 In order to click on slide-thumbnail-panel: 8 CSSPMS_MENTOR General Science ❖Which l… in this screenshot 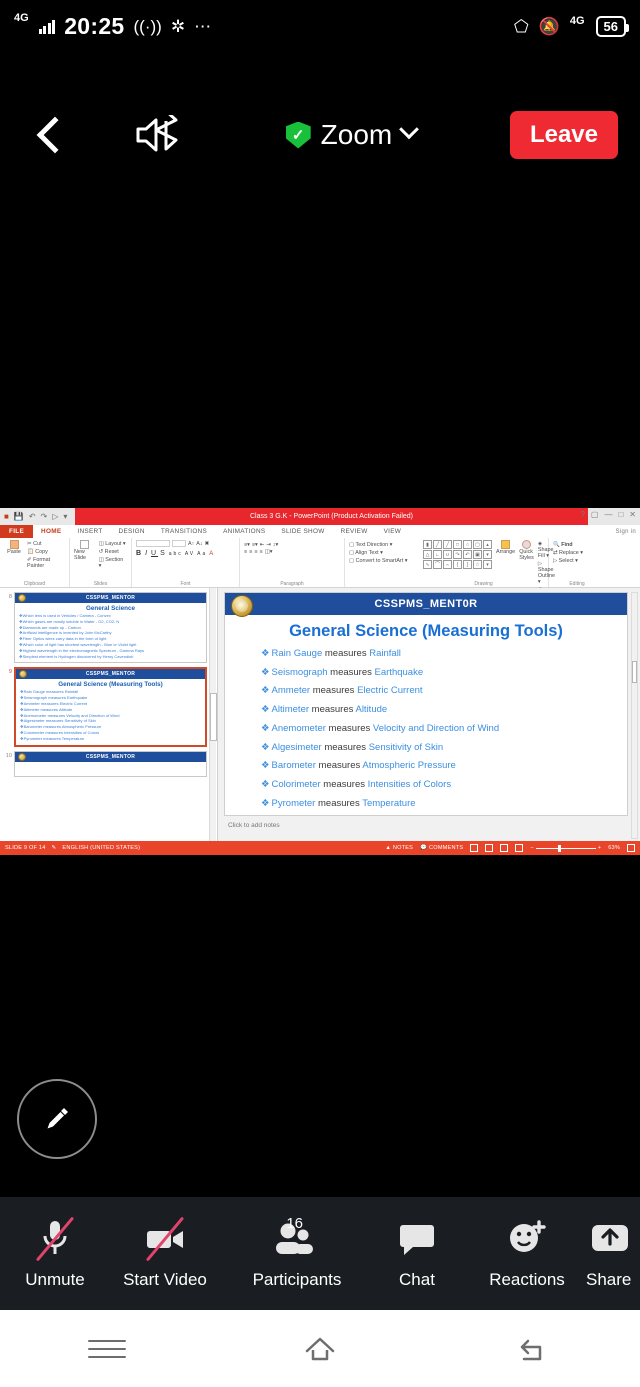, I will do `click(109, 714)`.